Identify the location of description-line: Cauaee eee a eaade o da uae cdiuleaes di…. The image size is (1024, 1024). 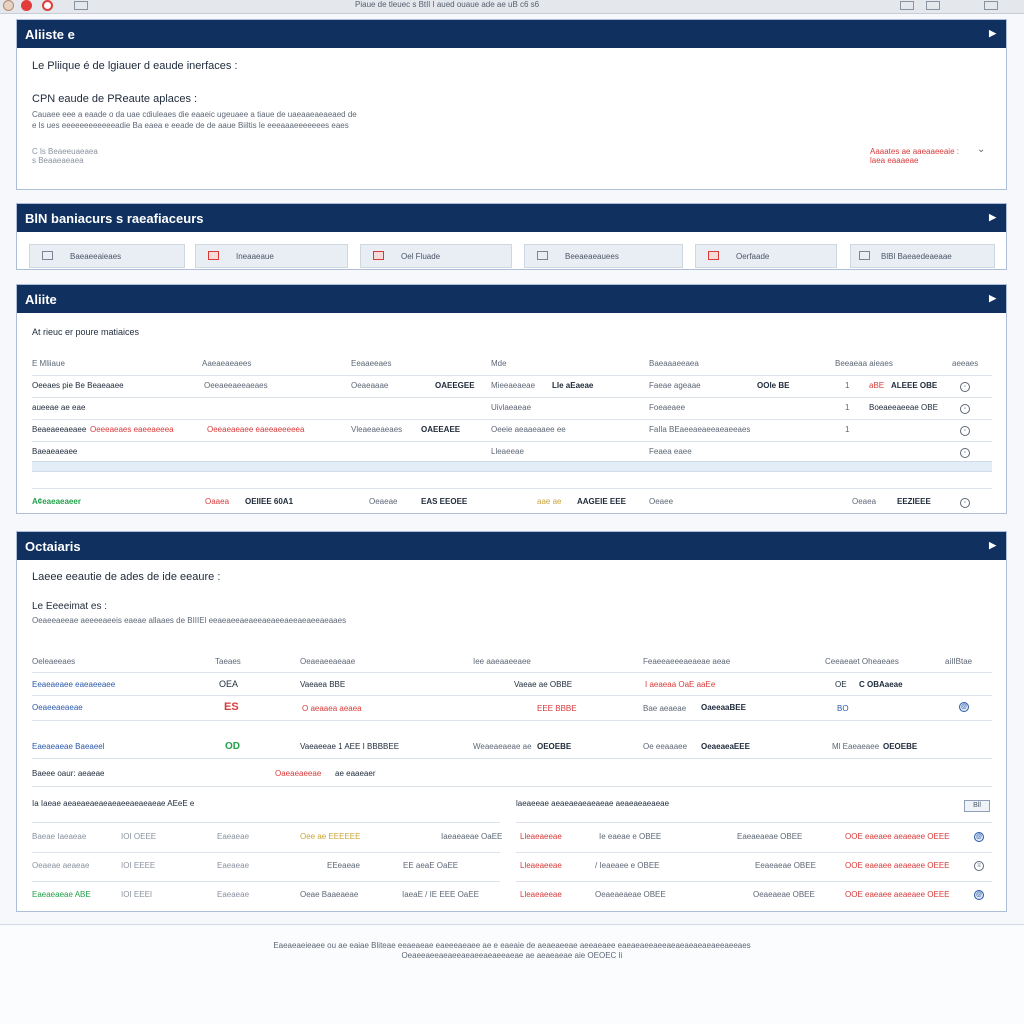
(194, 114).